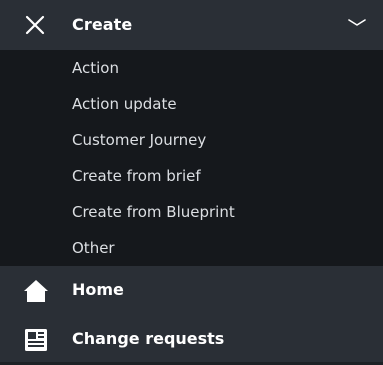  Describe the element at coordinates (191, 25) in the screenshot. I see `create-menu-header: Create` at that location.